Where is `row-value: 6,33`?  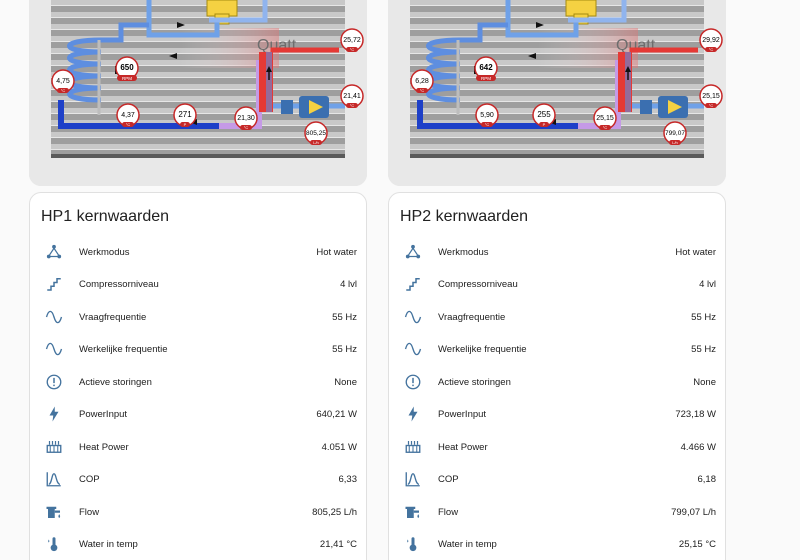
row-value: 6,33 is located at coordinates (348, 479).